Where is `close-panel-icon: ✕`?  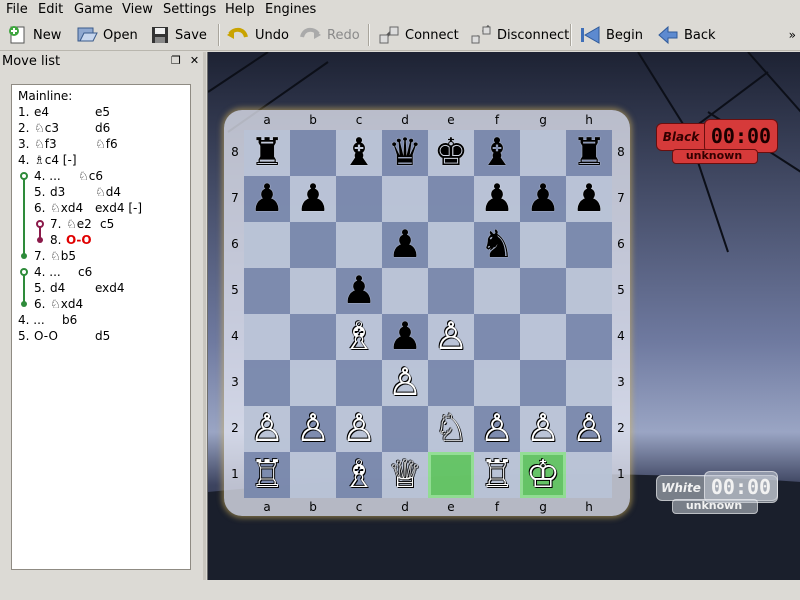 close-panel-icon: ✕ is located at coordinates (194, 60).